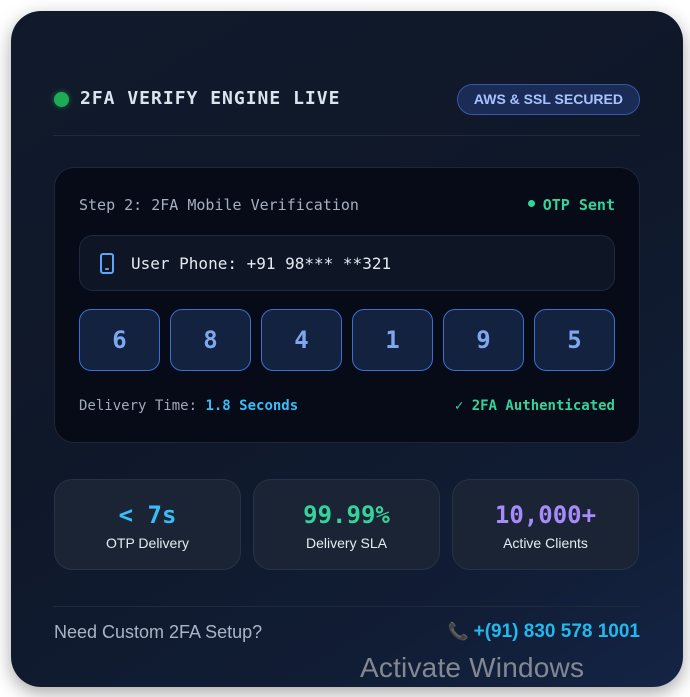 The image size is (690, 697). Describe the element at coordinates (534, 406) in the screenshot. I see `auth-status: ✓ 2FA Authenticated` at that location.